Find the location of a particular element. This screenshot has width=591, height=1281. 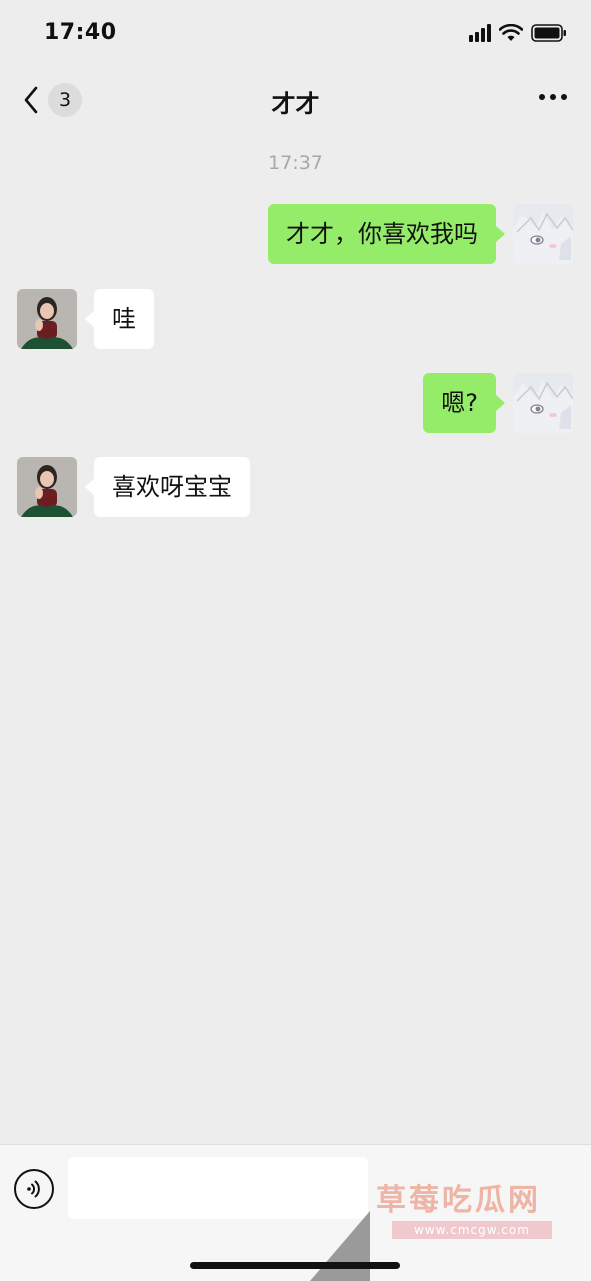

more-button is located at coordinates (553, 97).